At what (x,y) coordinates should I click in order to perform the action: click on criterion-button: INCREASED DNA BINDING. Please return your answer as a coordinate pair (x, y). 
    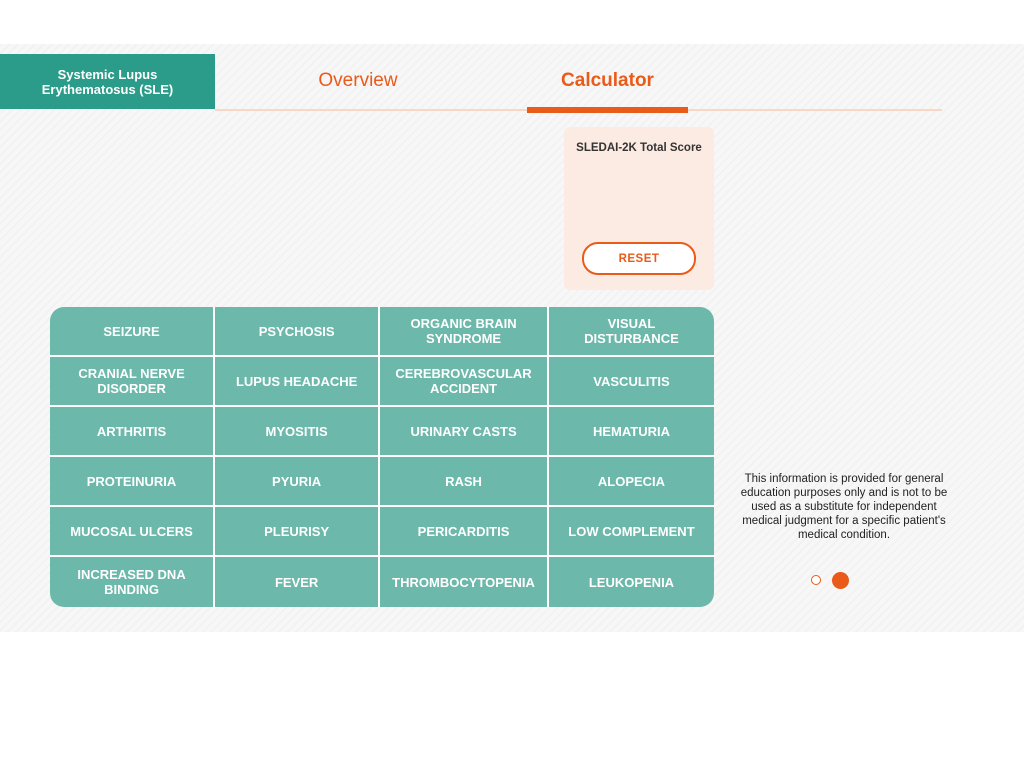
    Looking at the image, I should click on (133, 582).